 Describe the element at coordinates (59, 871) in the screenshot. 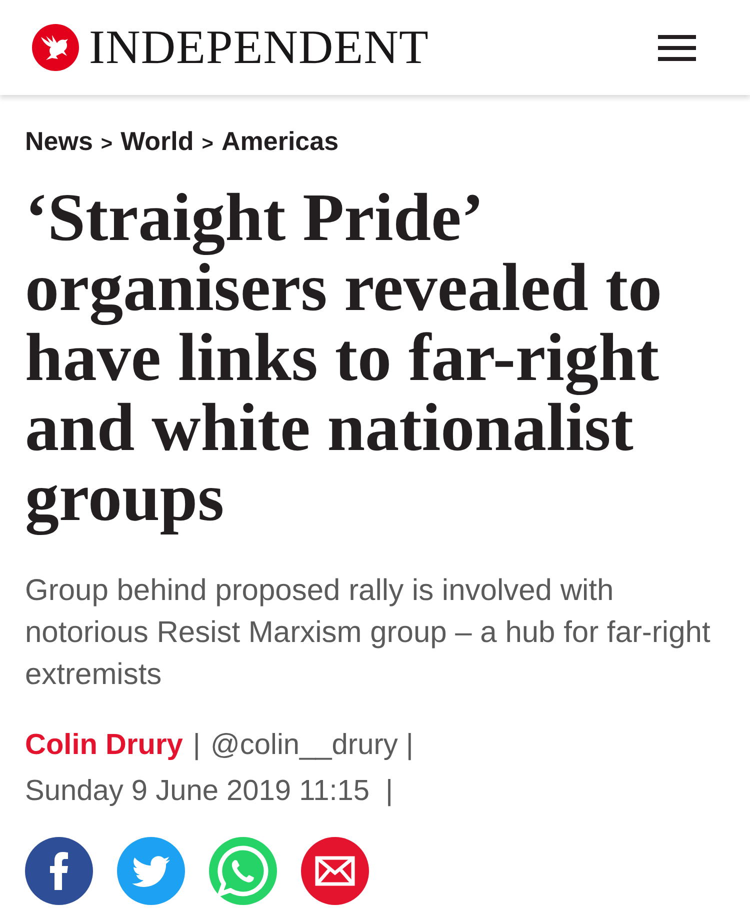

I see `letter-f-icon` at that location.